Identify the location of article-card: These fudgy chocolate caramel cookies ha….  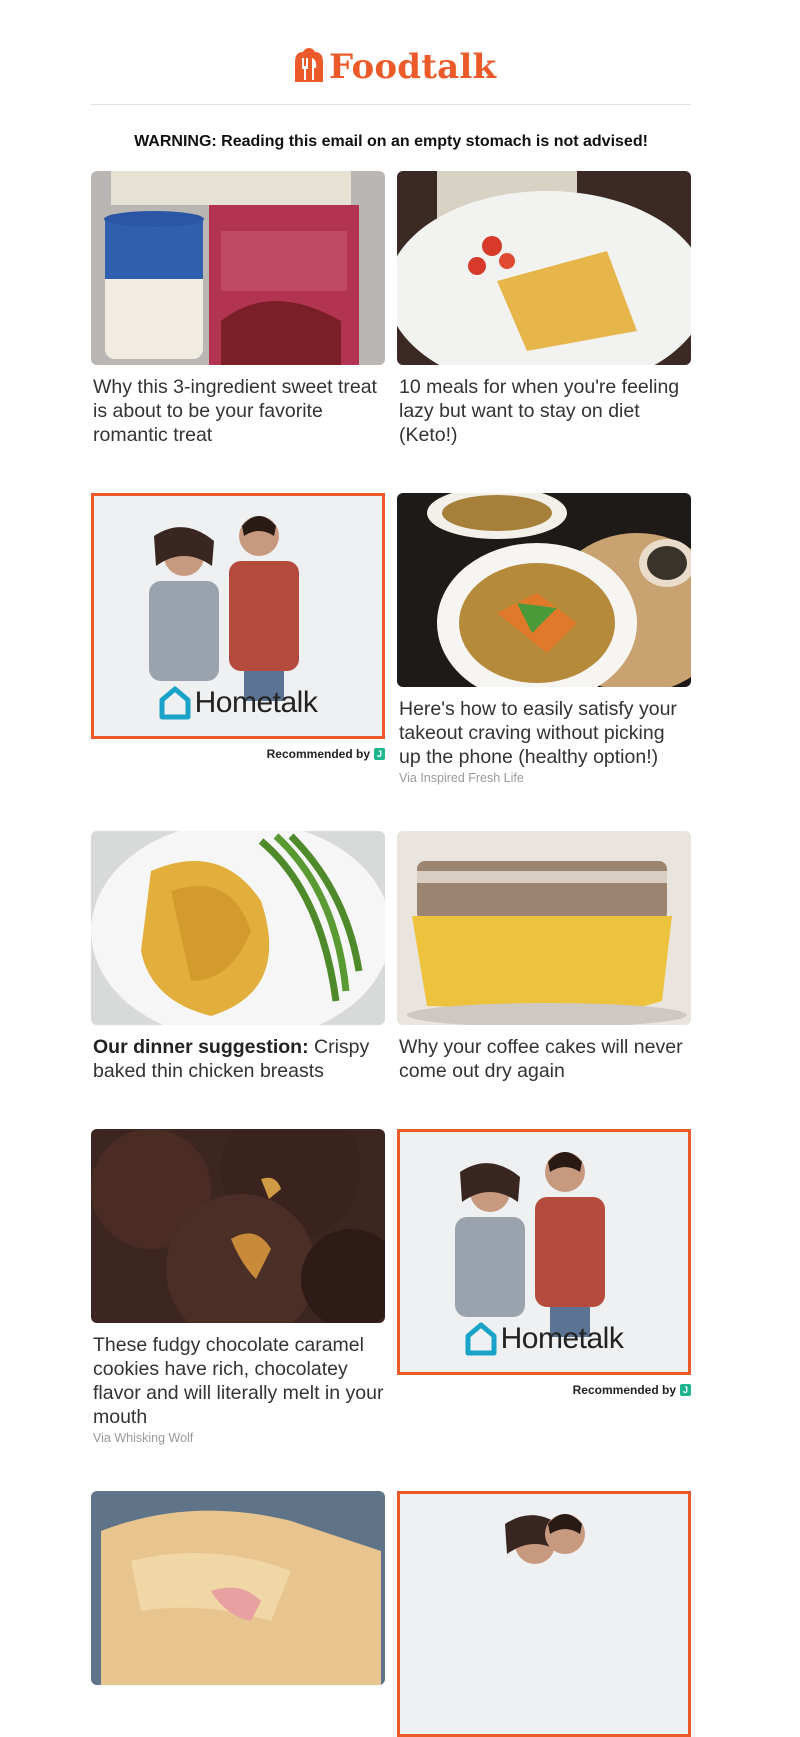
(238, 1287).